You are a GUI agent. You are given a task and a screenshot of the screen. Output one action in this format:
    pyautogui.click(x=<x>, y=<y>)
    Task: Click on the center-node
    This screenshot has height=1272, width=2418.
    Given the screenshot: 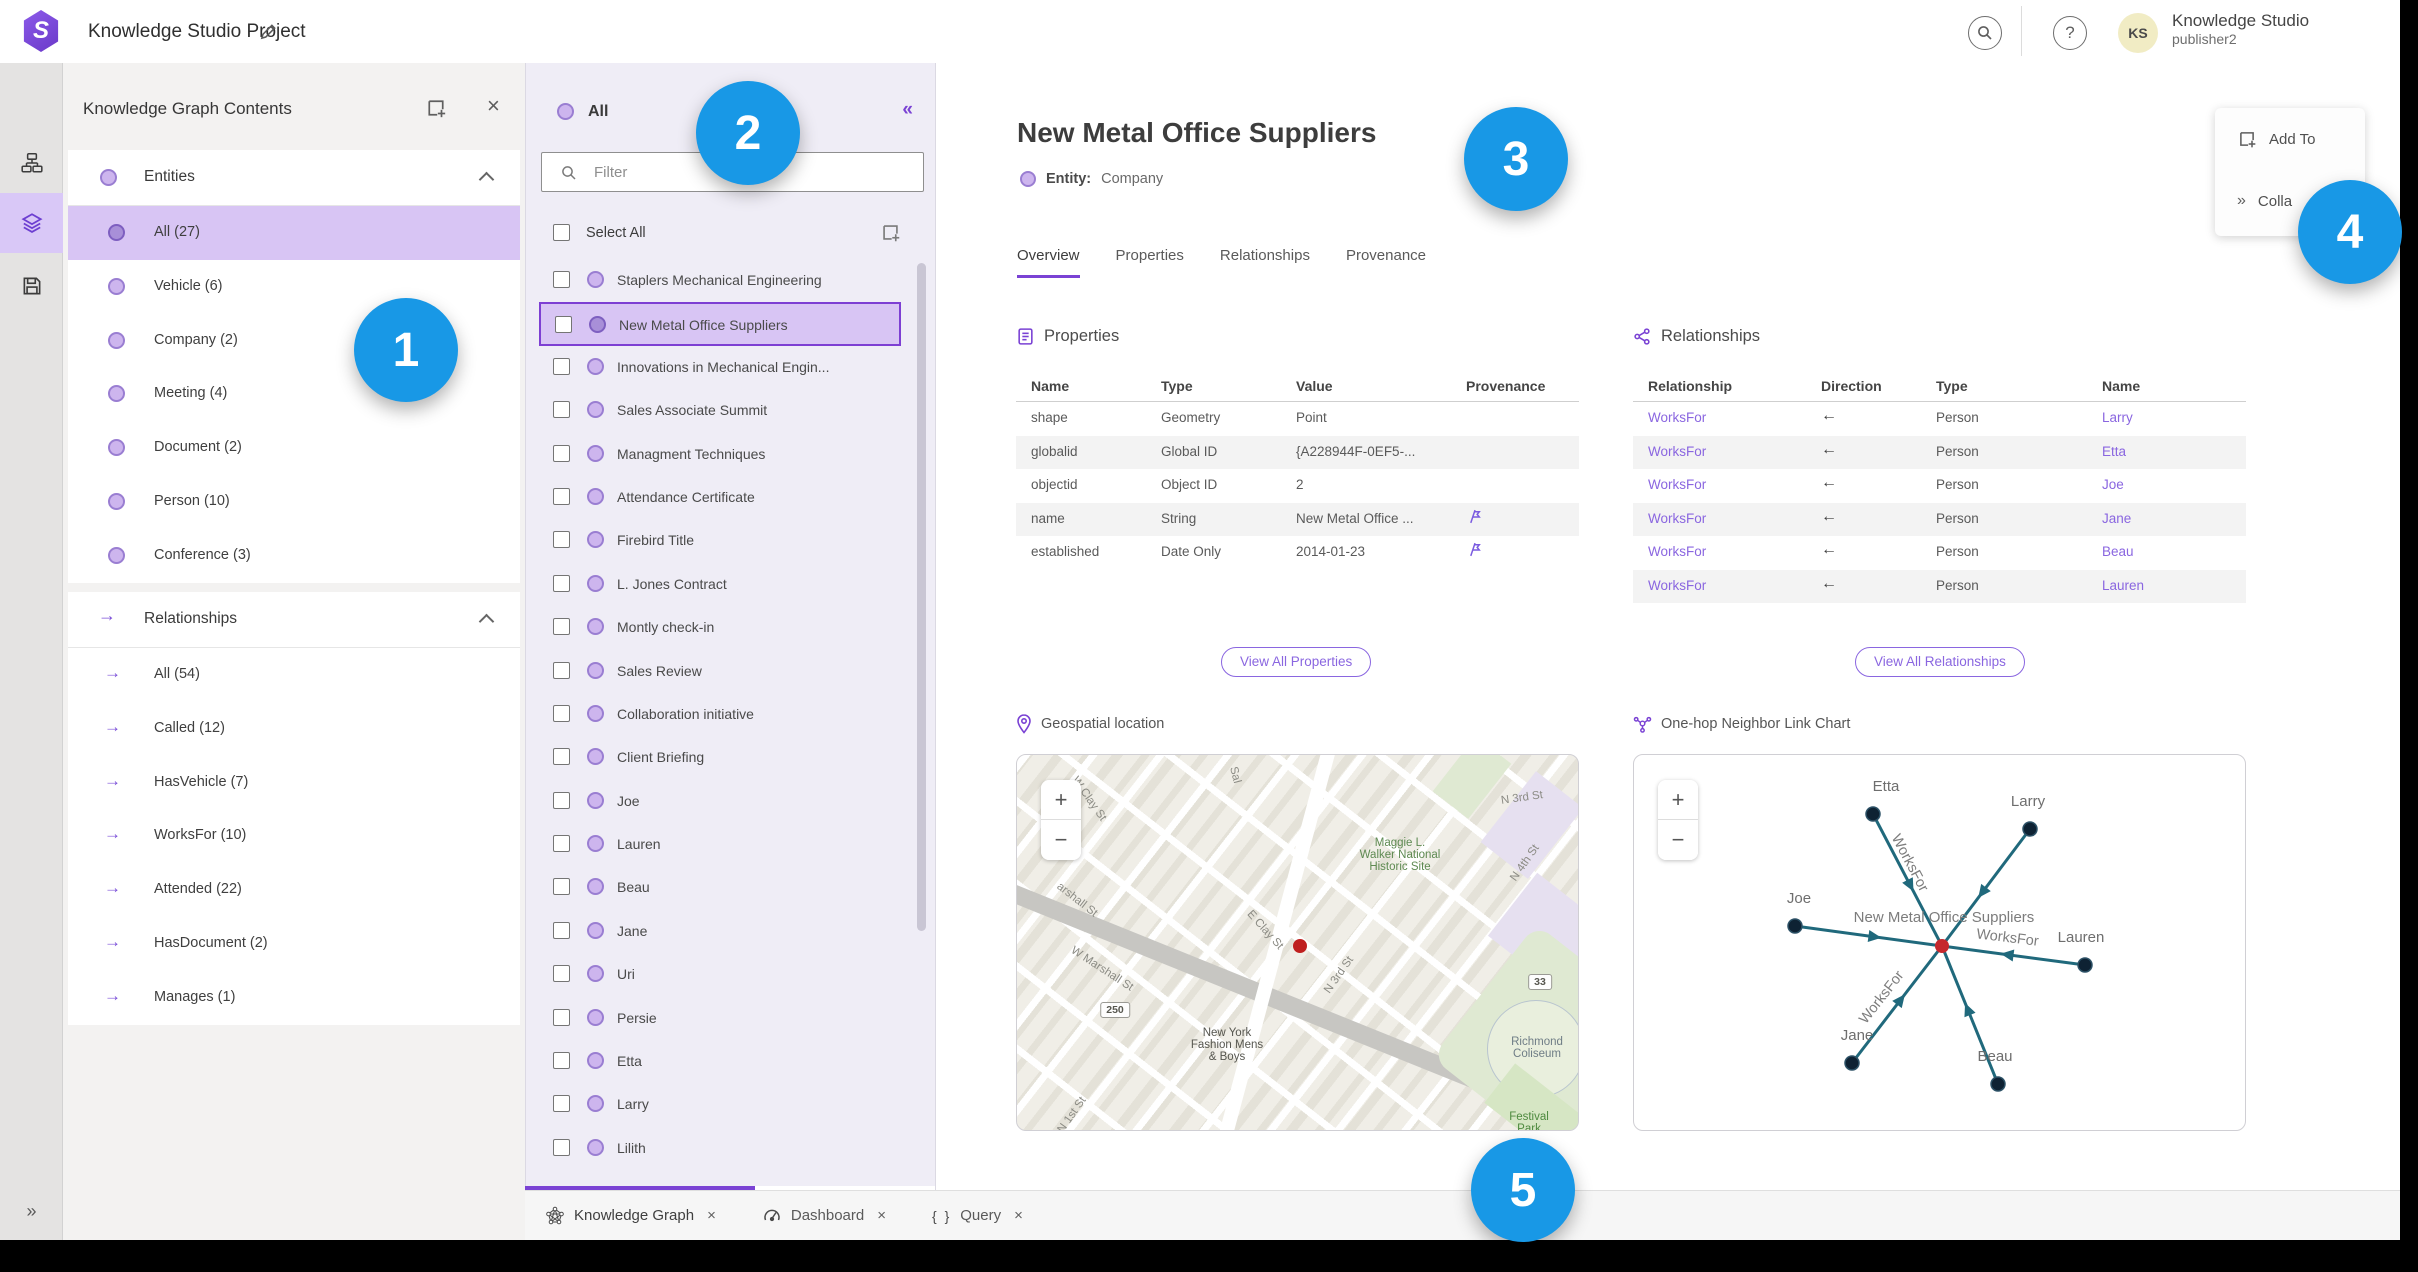 What is the action you would take?
    pyautogui.click(x=1942, y=946)
    